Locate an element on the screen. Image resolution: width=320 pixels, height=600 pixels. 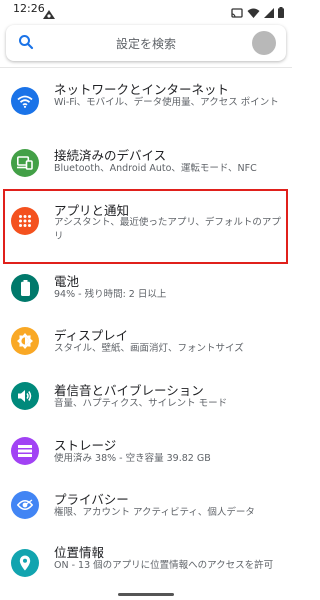
item-subtitle: 権限、アカウント アクティビティ、個人データ is located at coordinates (154, 512).